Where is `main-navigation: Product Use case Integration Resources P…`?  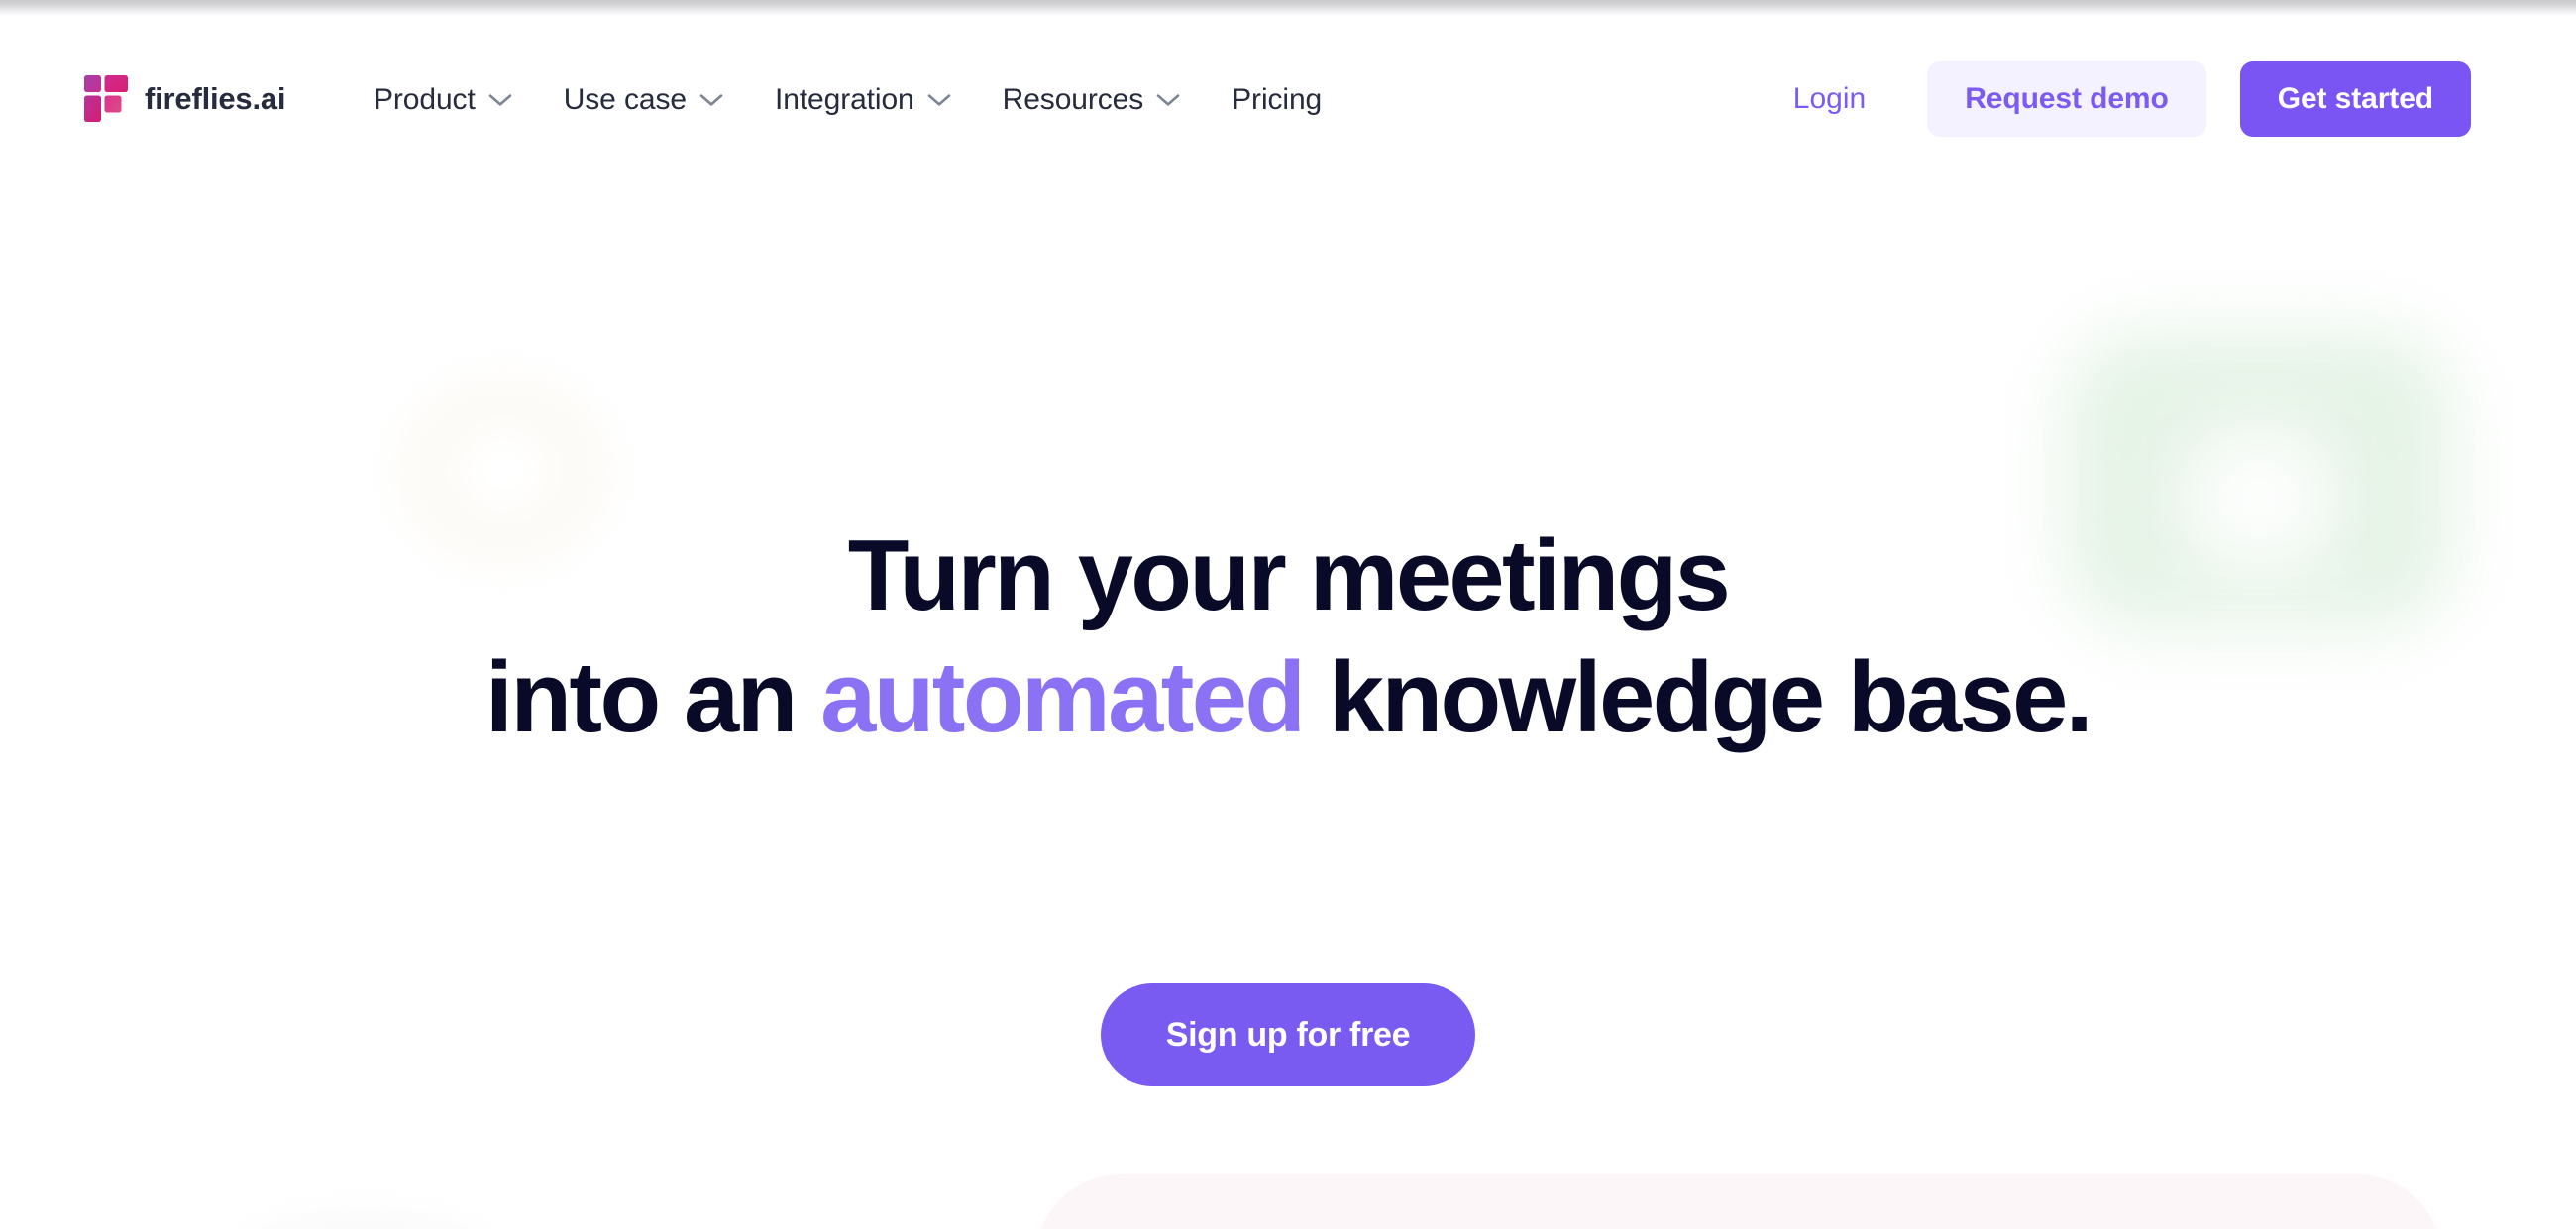 main-navigation: Product Use case Integration Resources P… is located at coordinates (848, 100).